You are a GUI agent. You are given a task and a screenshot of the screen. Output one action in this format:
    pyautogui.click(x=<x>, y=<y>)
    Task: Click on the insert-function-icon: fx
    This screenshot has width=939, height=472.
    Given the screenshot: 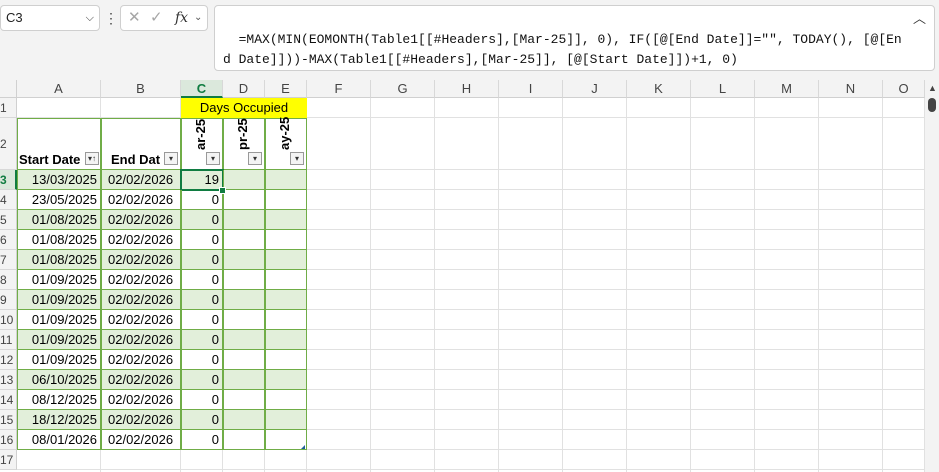 What is the action you would take?
    pyautogui.click(x=181, y=18)
    